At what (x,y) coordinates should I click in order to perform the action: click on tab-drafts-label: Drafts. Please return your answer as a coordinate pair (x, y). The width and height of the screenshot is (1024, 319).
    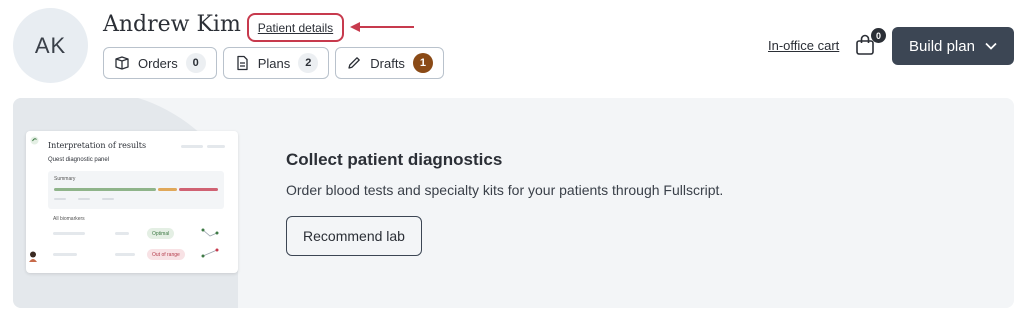
    Looking at the image, I should click on (387, 63).